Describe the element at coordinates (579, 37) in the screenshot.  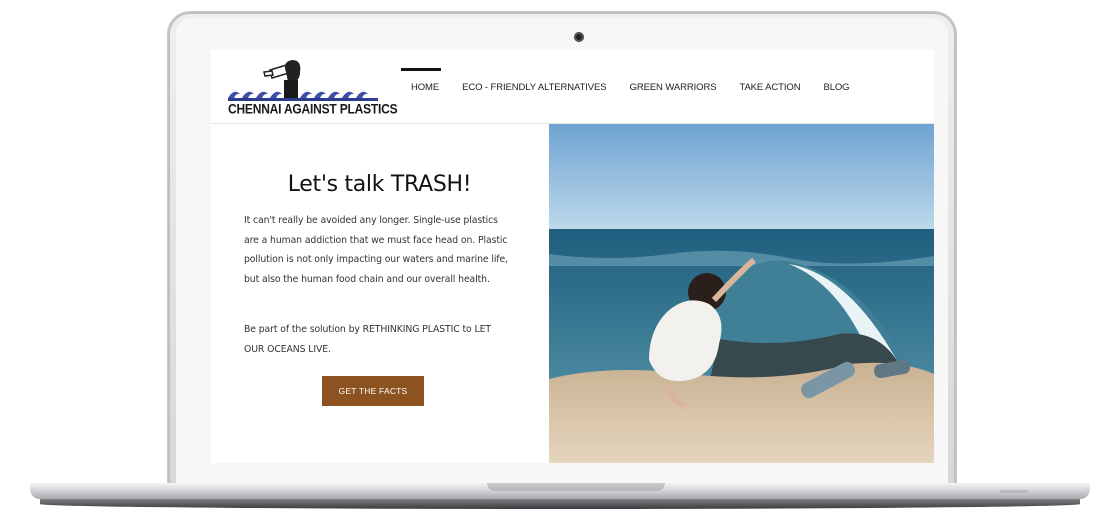
I see `camera-icon` at that location.